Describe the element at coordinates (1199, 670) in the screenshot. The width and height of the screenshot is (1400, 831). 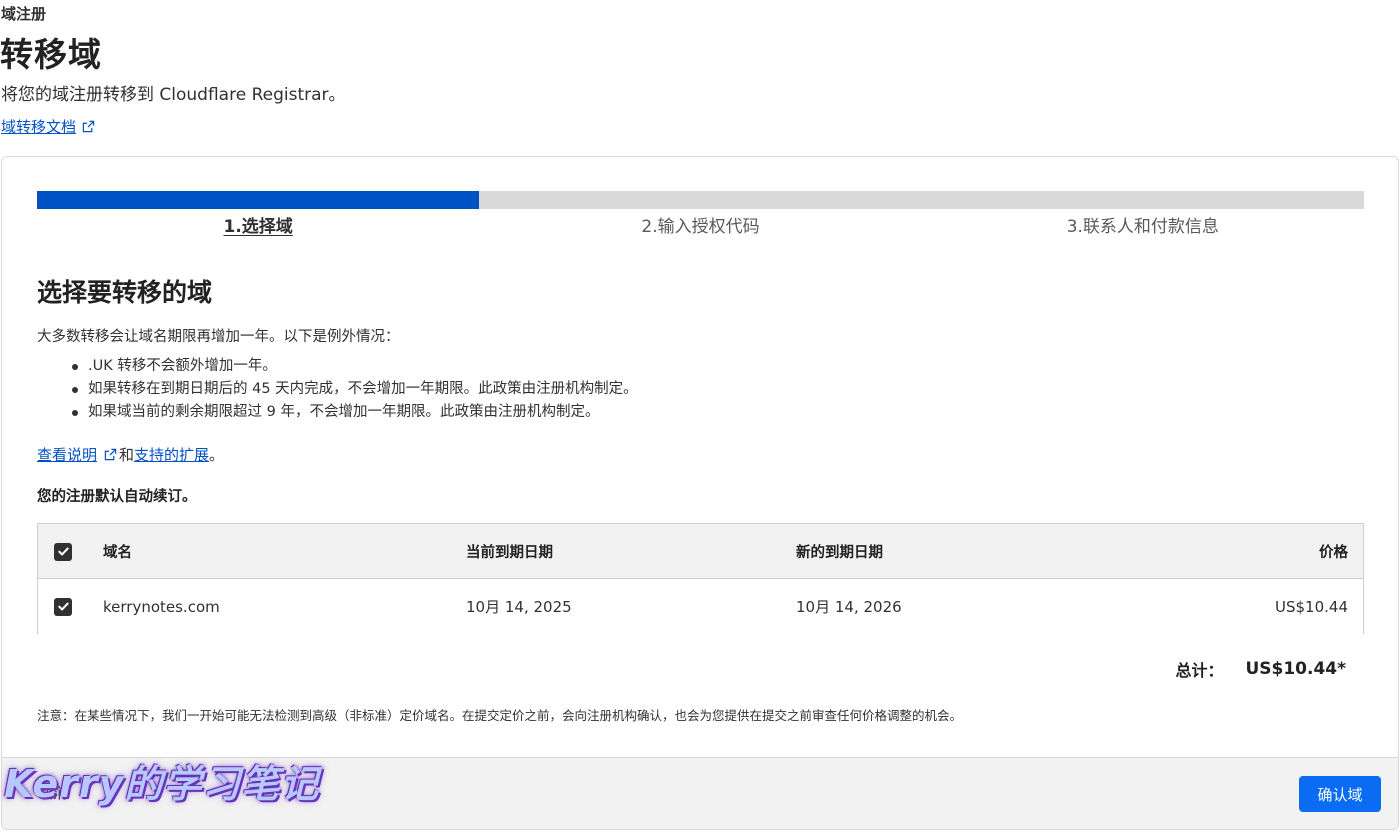
I see `total-label: 总计：` at that location.